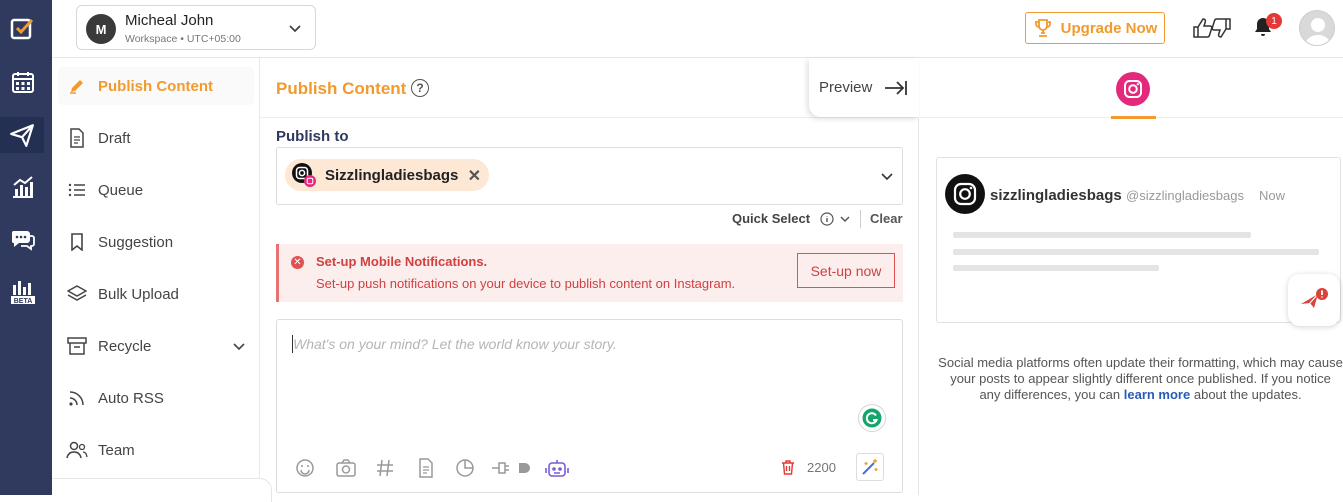  What do you see at coordinates (169, 20) in the screenshot?
I see `workspace-user-name: Micheal John` at bounding box center [169, 20].